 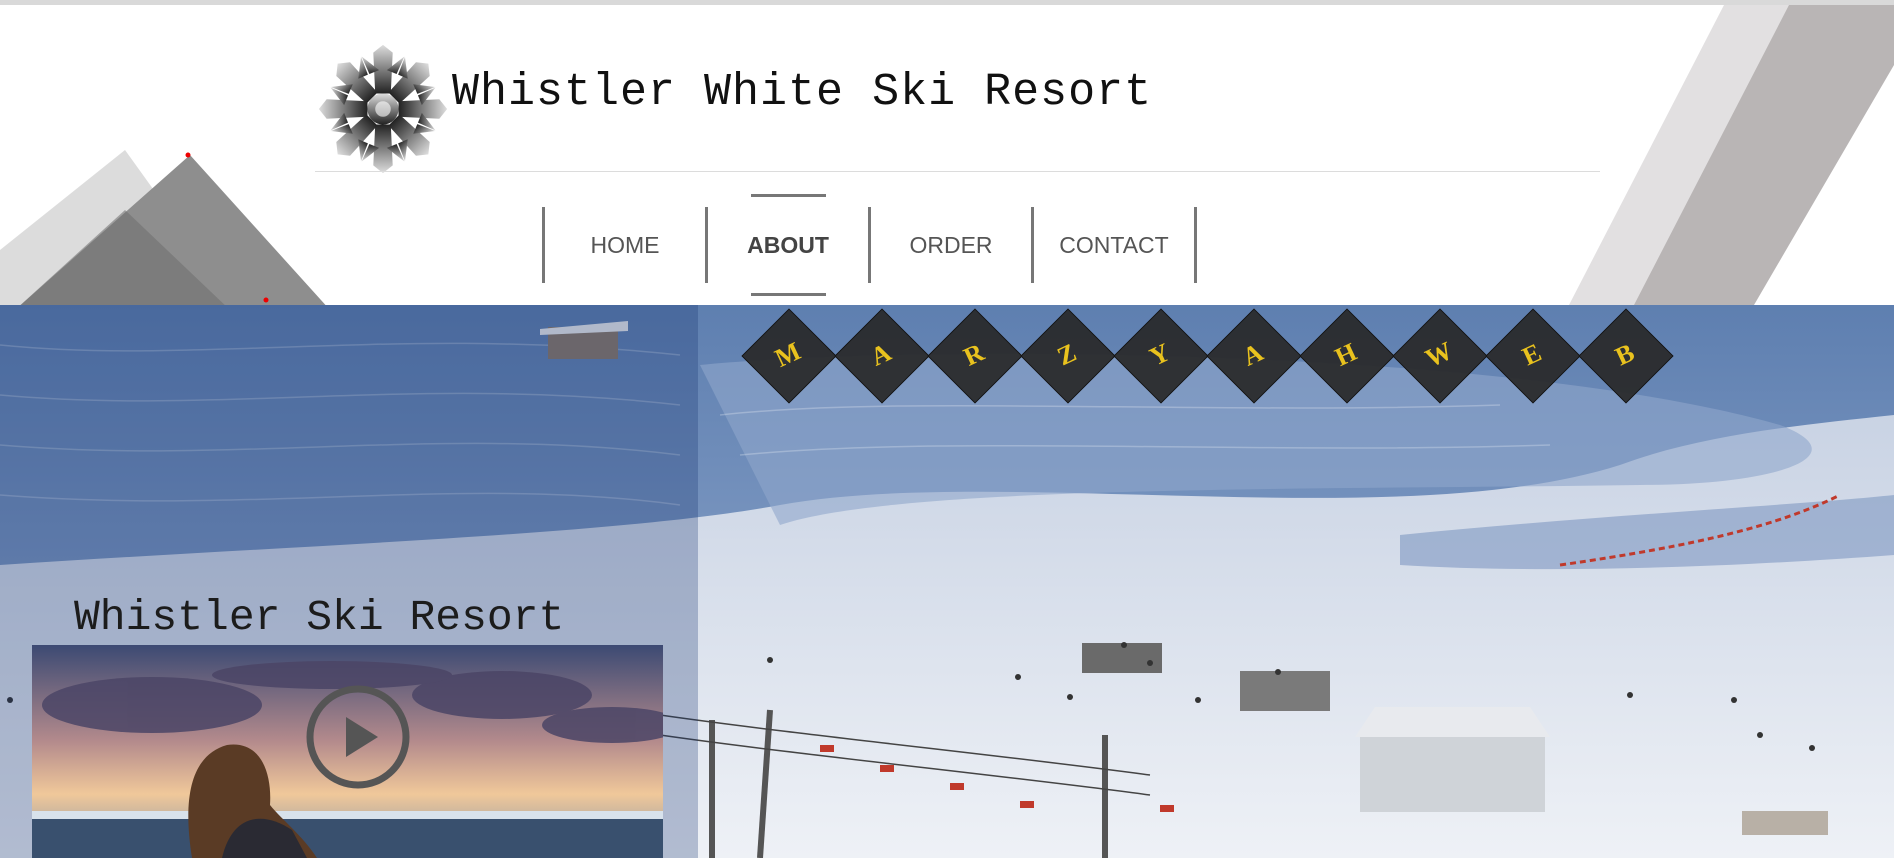 I want to click on nav-item-order: ORDER, so click(x=951, y=245).